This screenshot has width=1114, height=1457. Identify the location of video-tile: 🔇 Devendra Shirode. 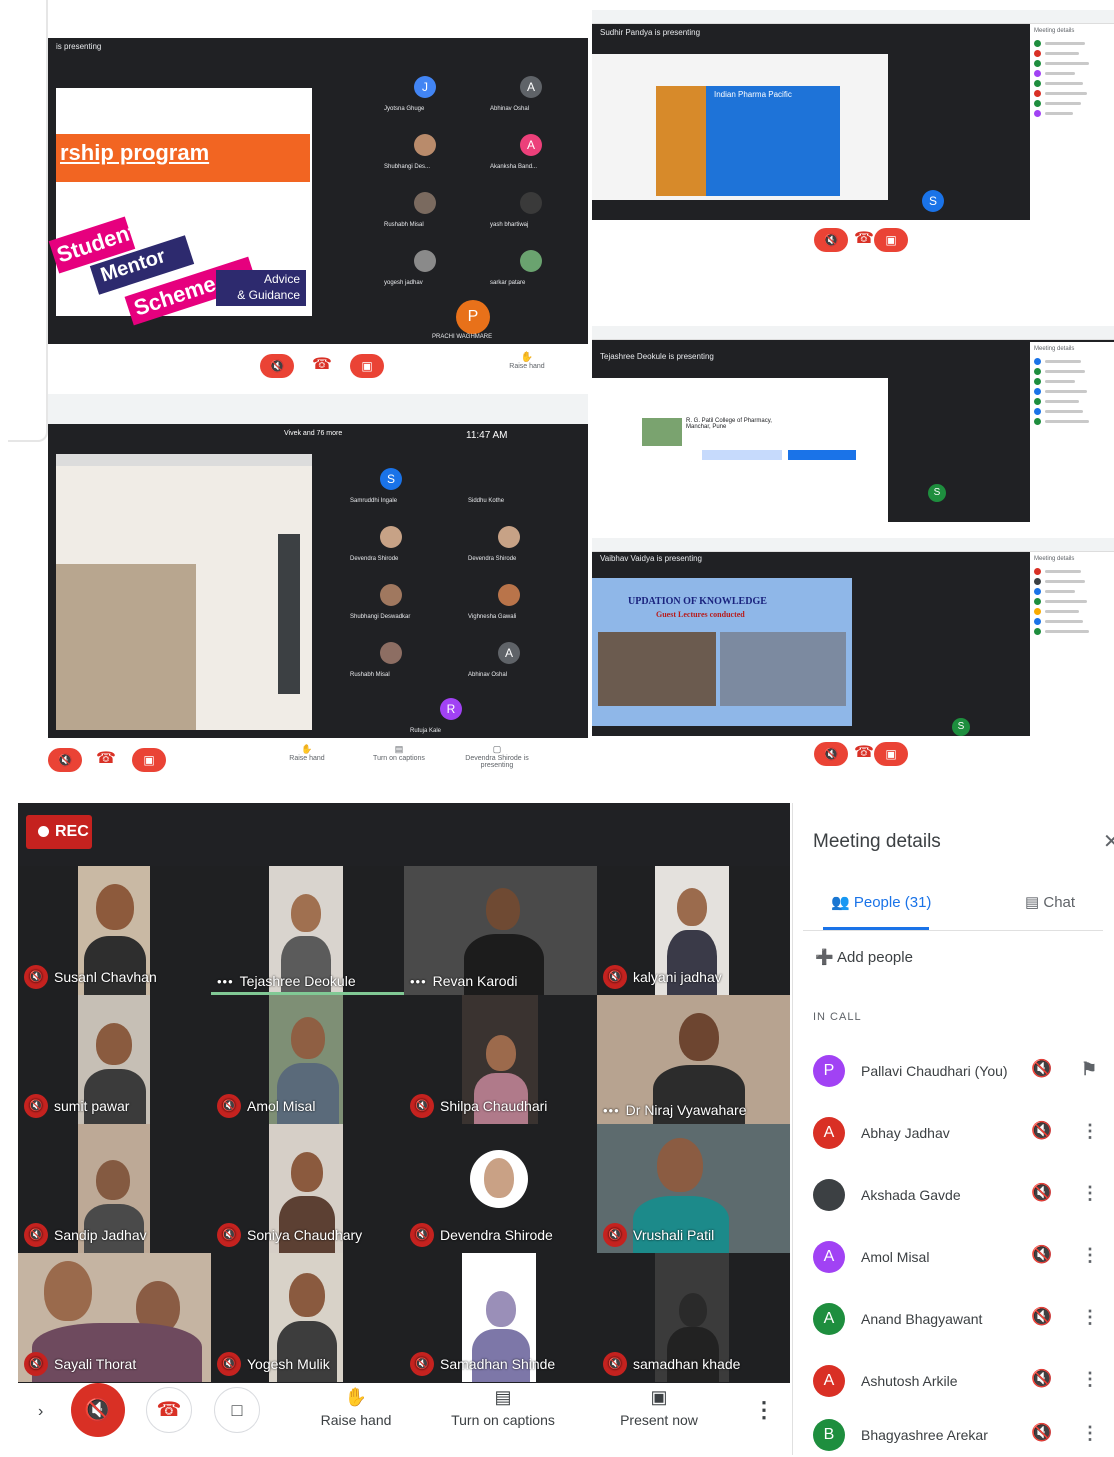
(500, 1188).